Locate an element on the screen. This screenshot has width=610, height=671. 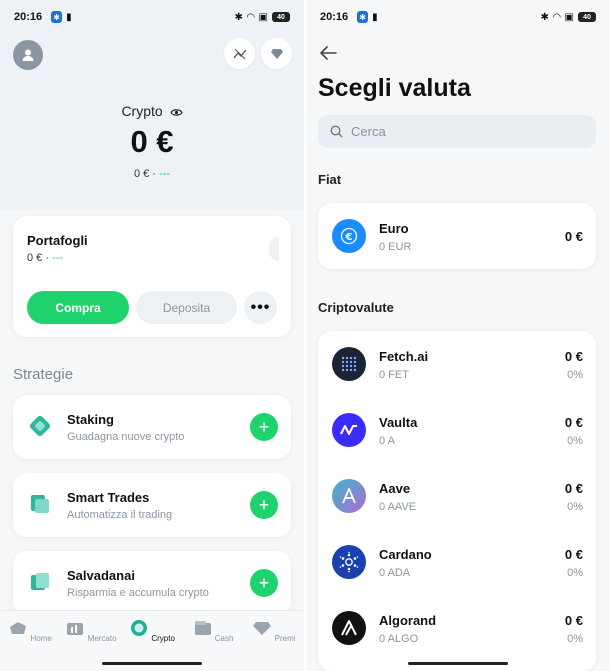
tab-cash: Cash is located at coordinates (213, 631).